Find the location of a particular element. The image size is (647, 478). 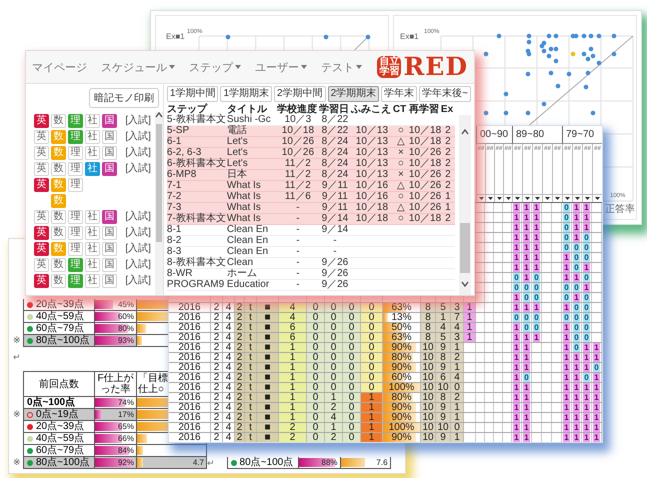

table-cell: 2 is located at coordinates (217, 397).